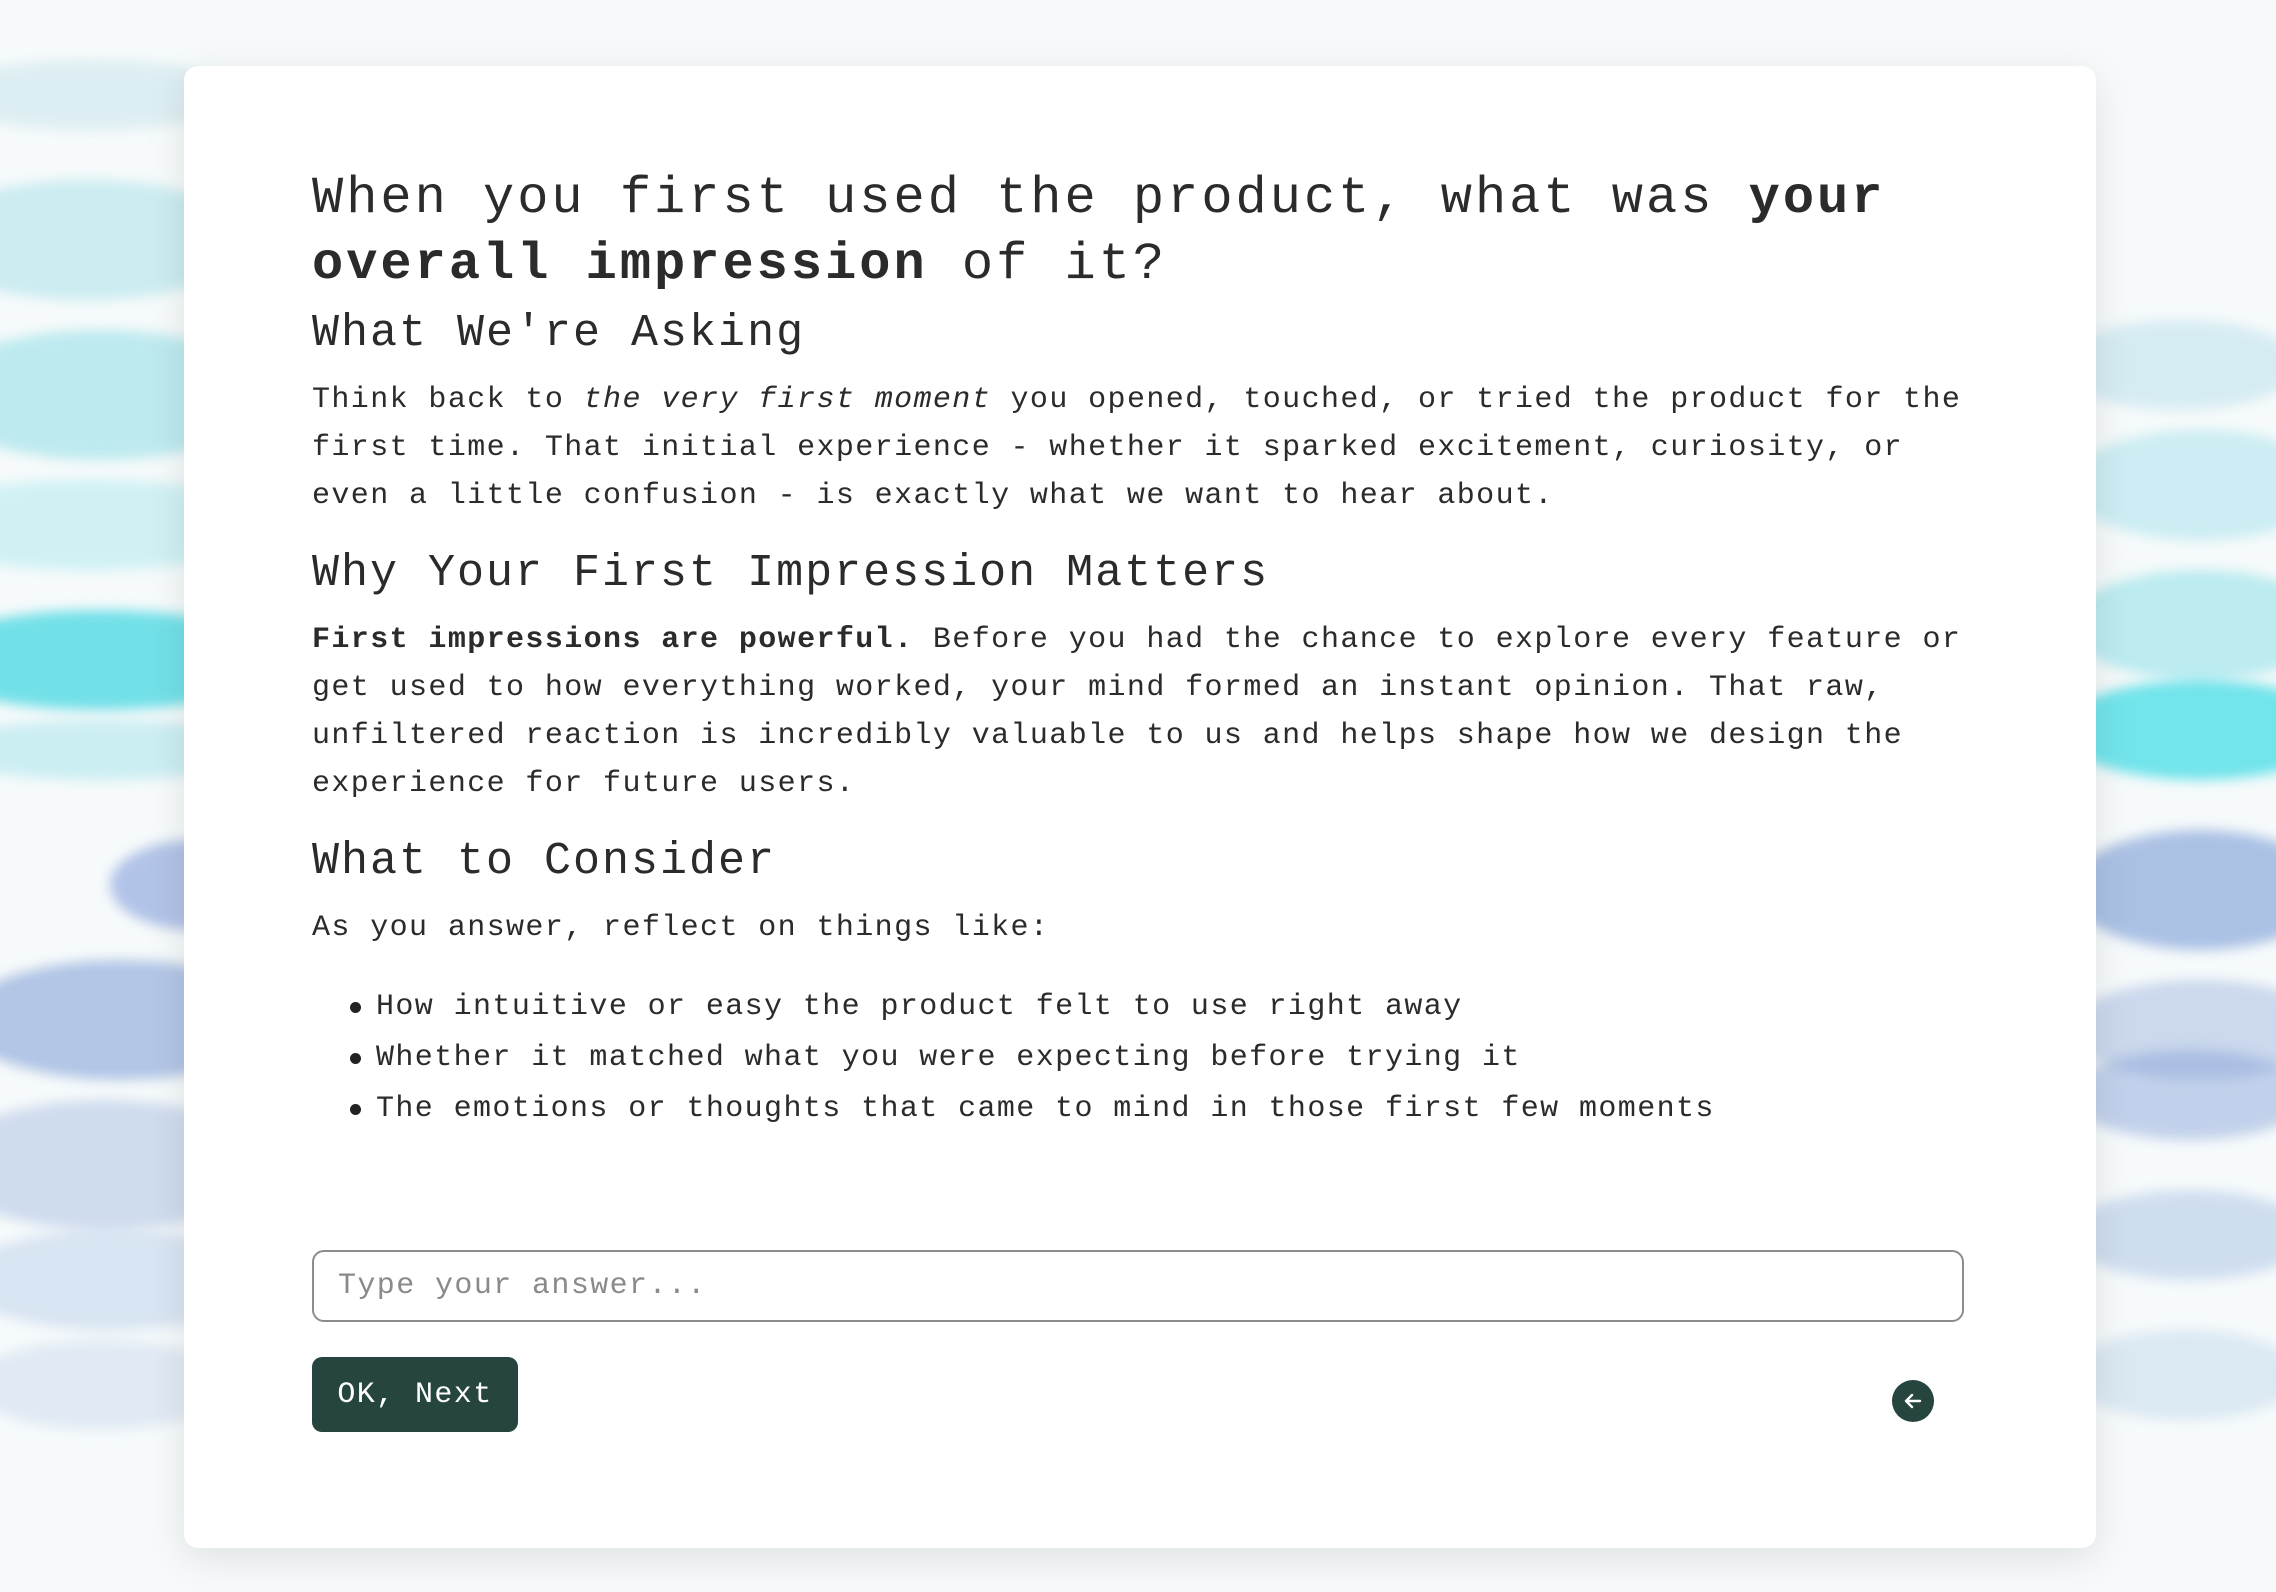 This screenshot has height=1592, width=2276. What do you see at coordinates (448, 400) in the screenshot?
I see `asking-text-start: Think back to` at bounding box center [448, 400].